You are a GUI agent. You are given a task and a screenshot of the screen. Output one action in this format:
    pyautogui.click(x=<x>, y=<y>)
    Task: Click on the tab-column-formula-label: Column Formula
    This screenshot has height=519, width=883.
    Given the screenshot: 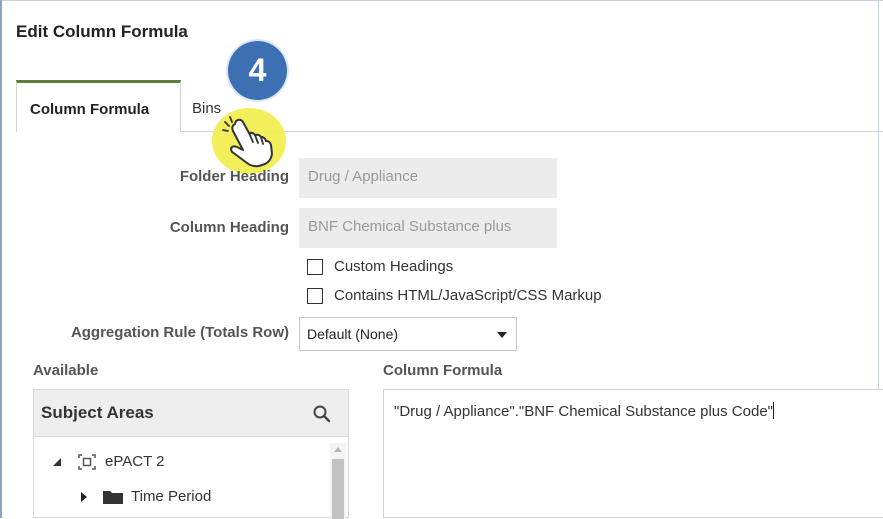 What is the action you would take?
    pyautogui.click(x=90, y=109)
    